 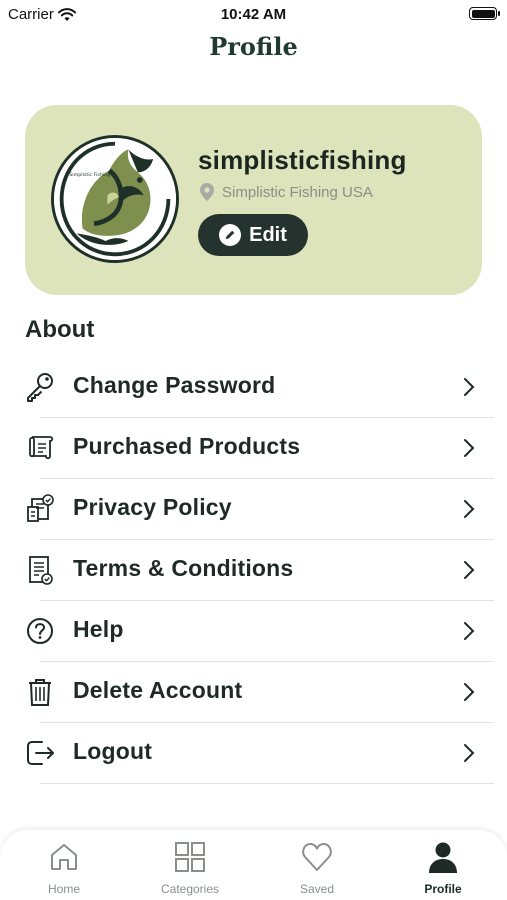 I want to click on tab-profile: Profile, so click(x=443, y=869).